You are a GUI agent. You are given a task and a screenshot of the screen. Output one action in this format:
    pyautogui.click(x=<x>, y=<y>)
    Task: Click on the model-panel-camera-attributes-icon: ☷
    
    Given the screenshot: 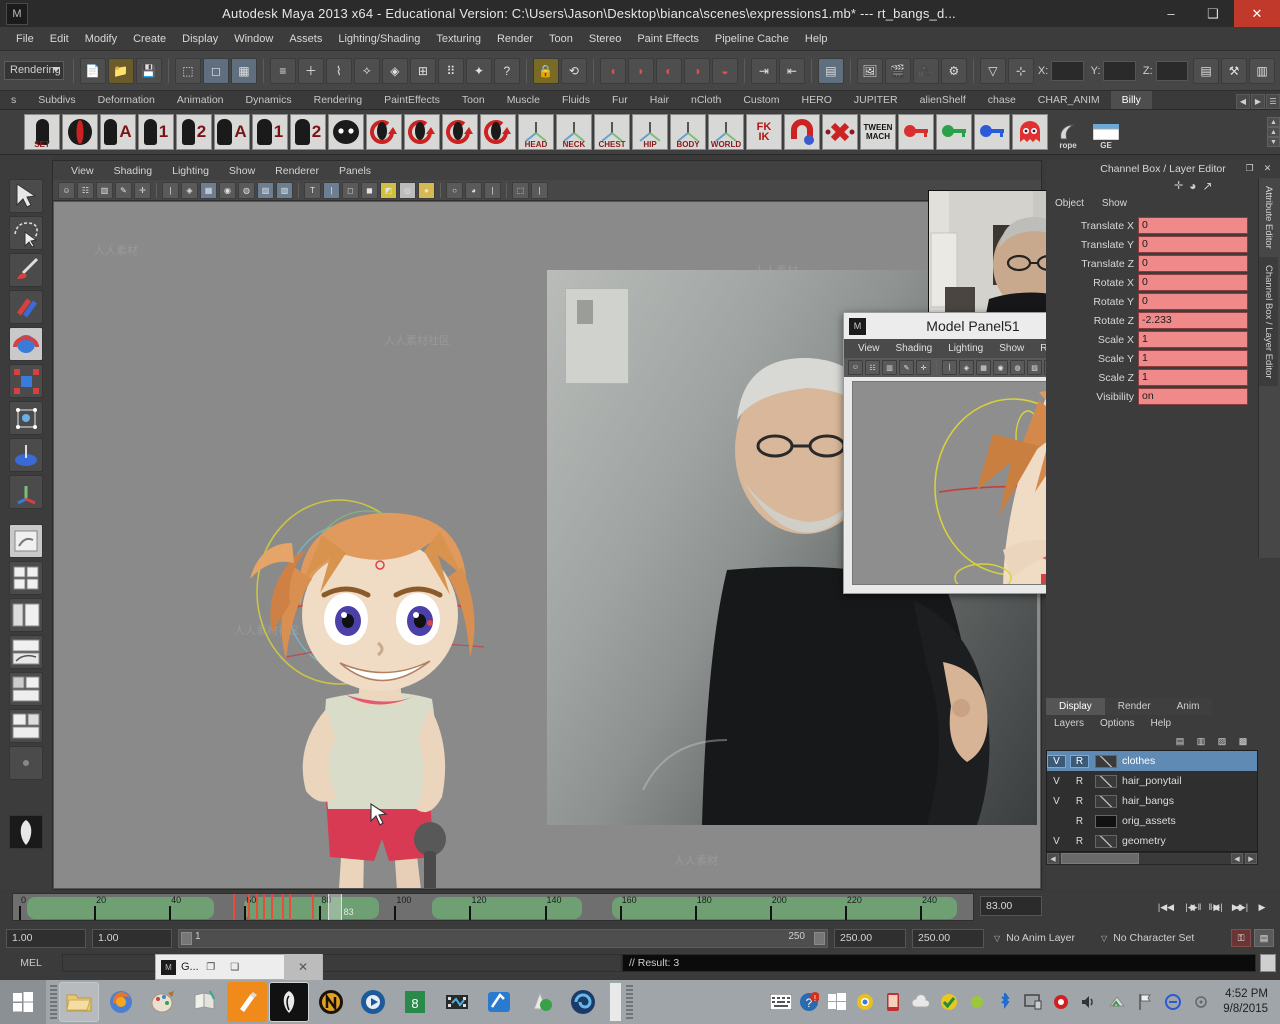 What is the action you would take?
    pyautogui.click(x=872, y=367)
    